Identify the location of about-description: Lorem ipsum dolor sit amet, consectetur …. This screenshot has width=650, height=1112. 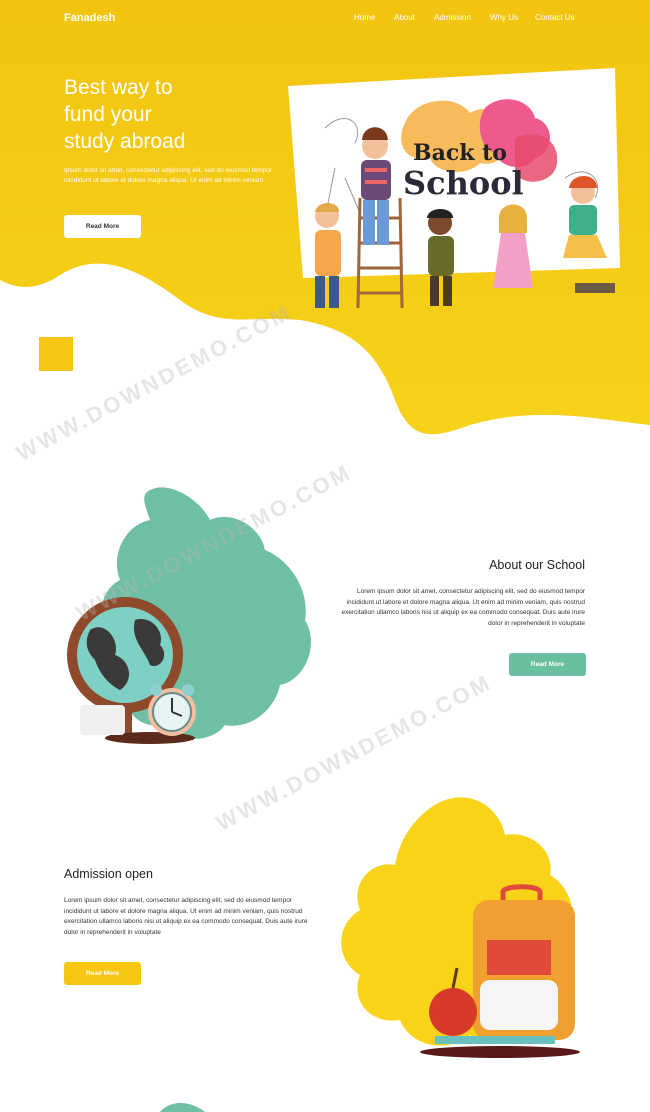
(463, 607).